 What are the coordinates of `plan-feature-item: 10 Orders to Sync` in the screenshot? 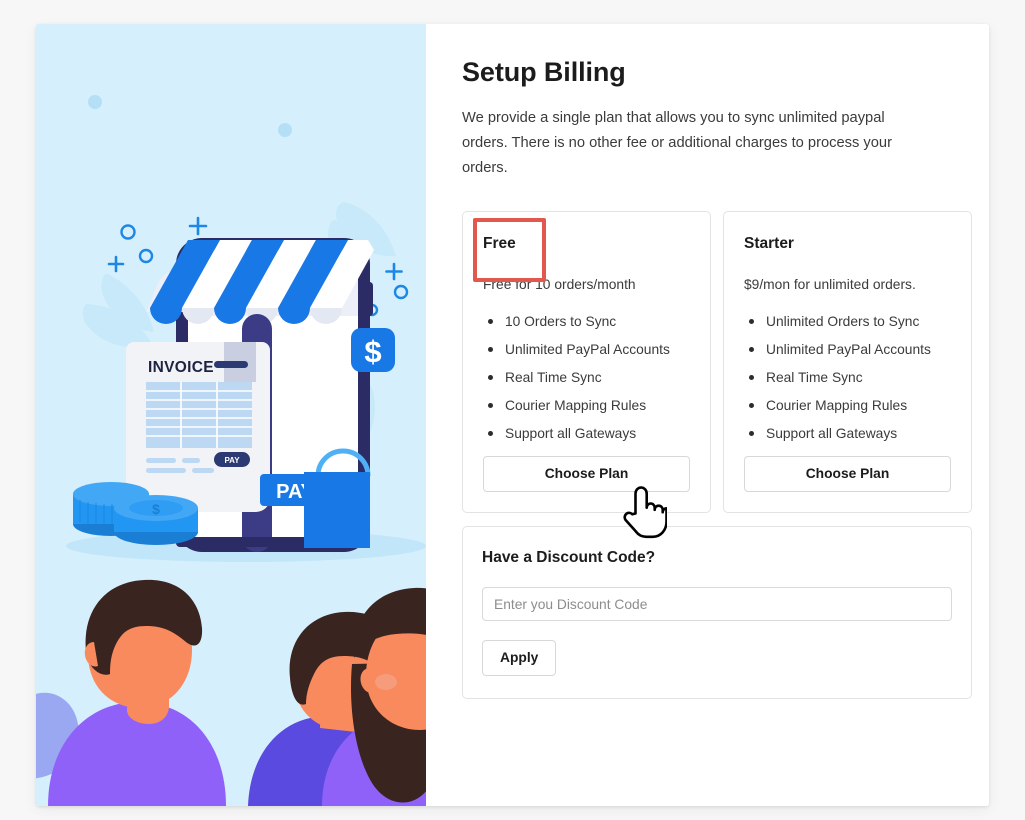 It's located at (586, 322).